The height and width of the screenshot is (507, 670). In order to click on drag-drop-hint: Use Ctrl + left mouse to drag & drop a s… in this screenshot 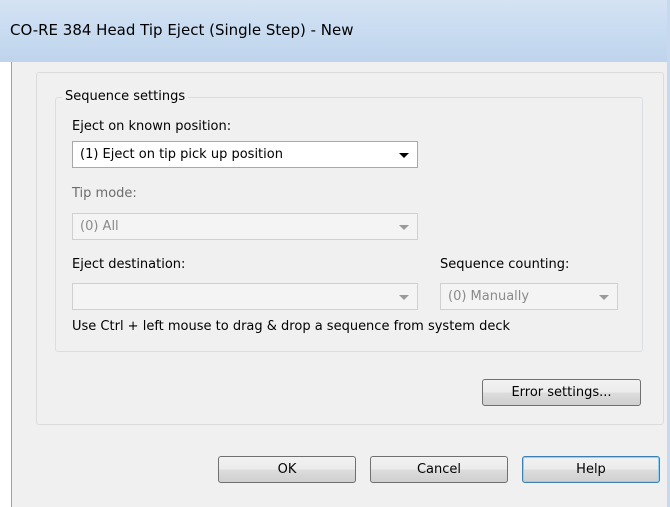, I will do `click(291, 326)`.